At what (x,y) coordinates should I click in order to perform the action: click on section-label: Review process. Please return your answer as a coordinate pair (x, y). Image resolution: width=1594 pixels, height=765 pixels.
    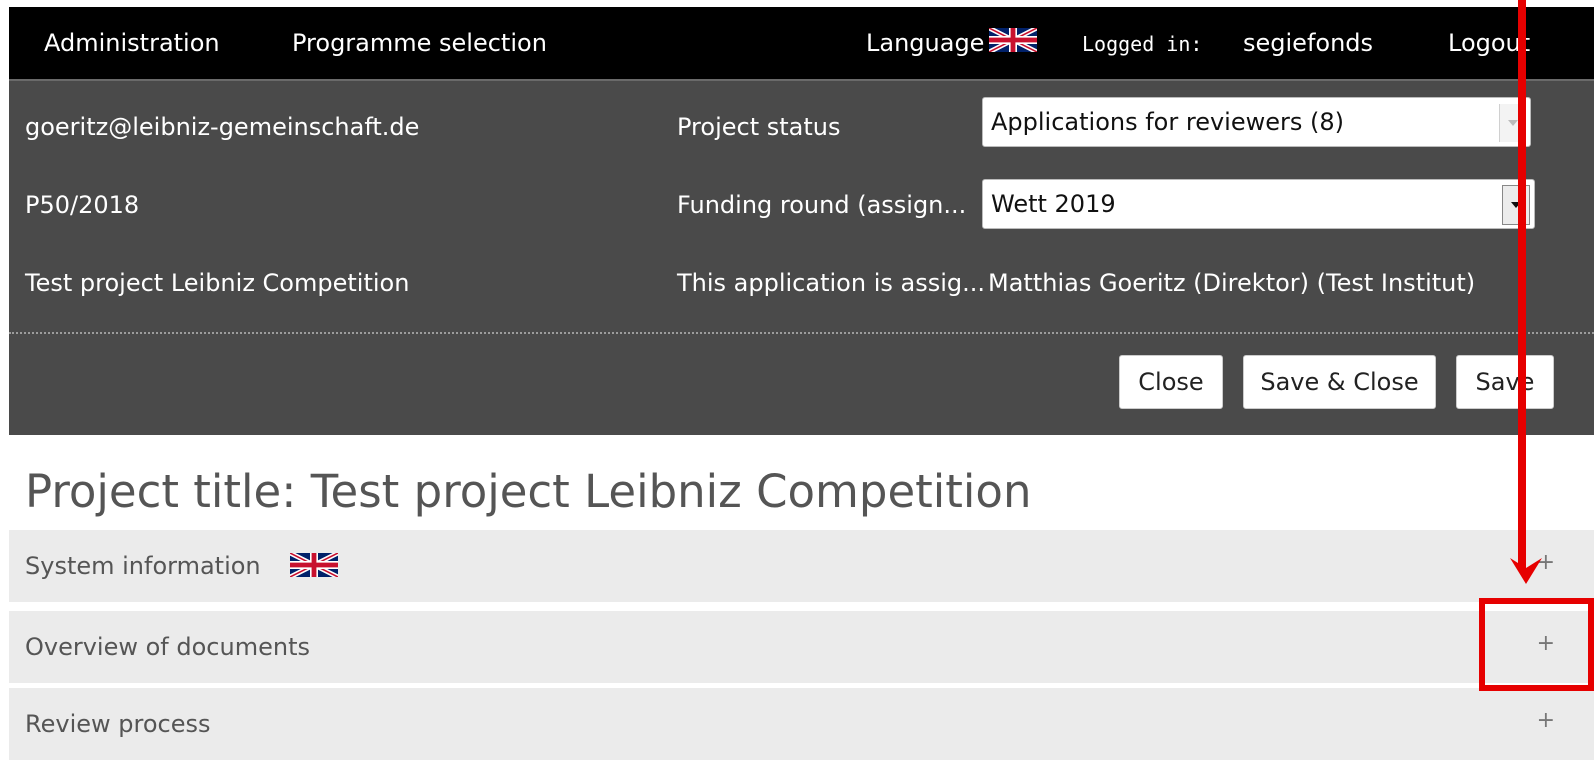
    Looking at the image, I should click on (118, 724).